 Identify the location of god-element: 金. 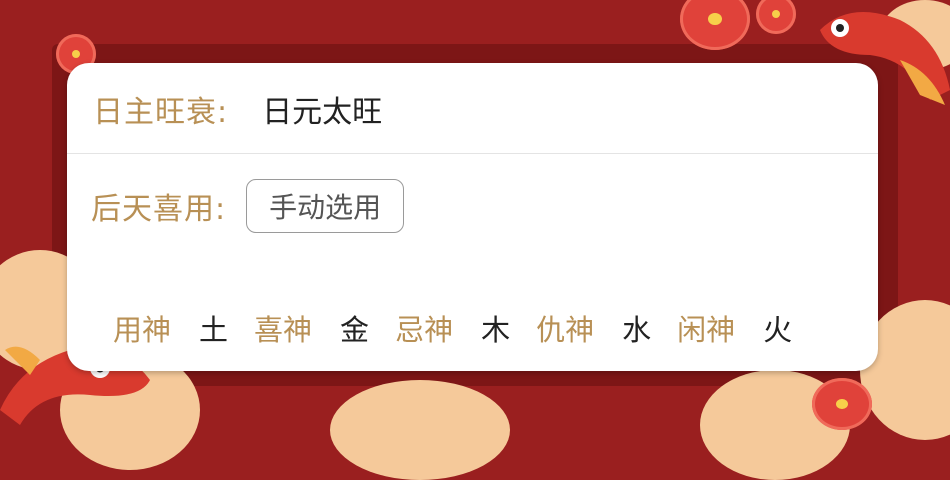
(355, 330).